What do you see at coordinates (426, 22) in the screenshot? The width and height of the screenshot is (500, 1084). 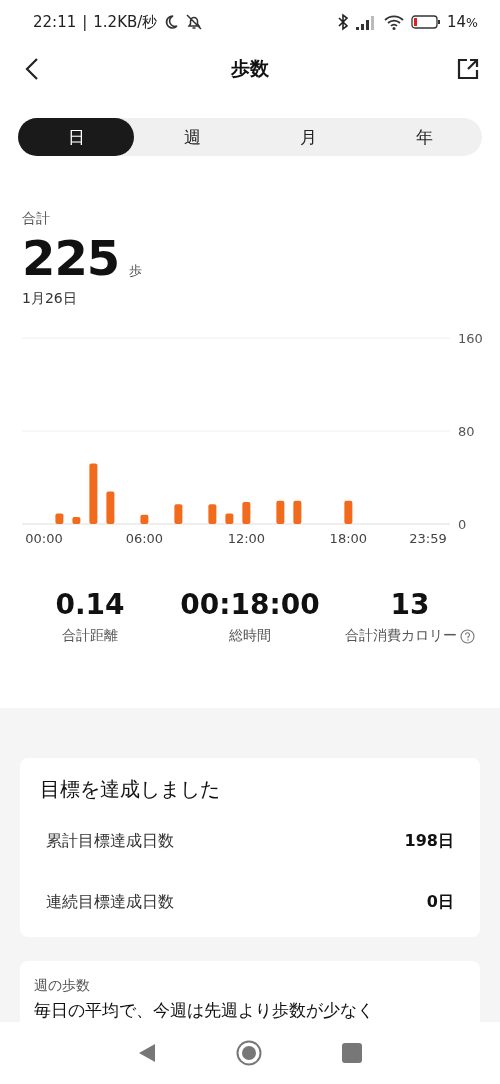 I see `battery-icon` at bounding box center [426, 22].